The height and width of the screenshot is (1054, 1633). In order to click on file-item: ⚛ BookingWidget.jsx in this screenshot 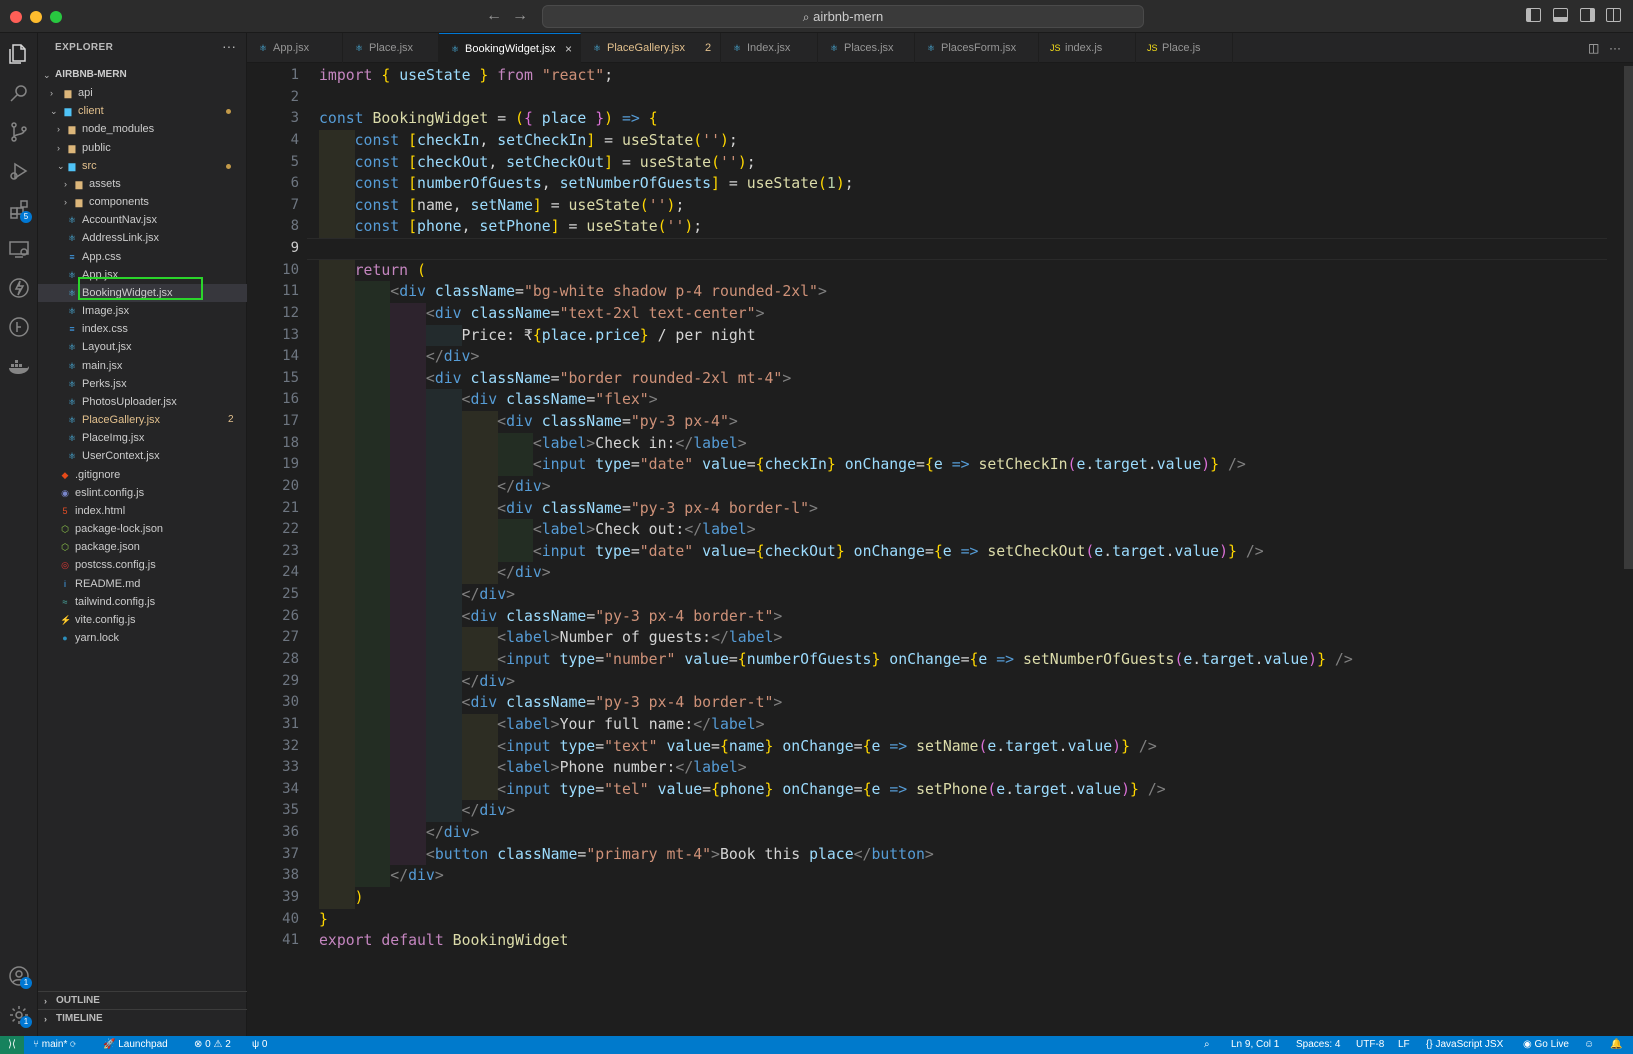, I will do `click(142, 292)`.